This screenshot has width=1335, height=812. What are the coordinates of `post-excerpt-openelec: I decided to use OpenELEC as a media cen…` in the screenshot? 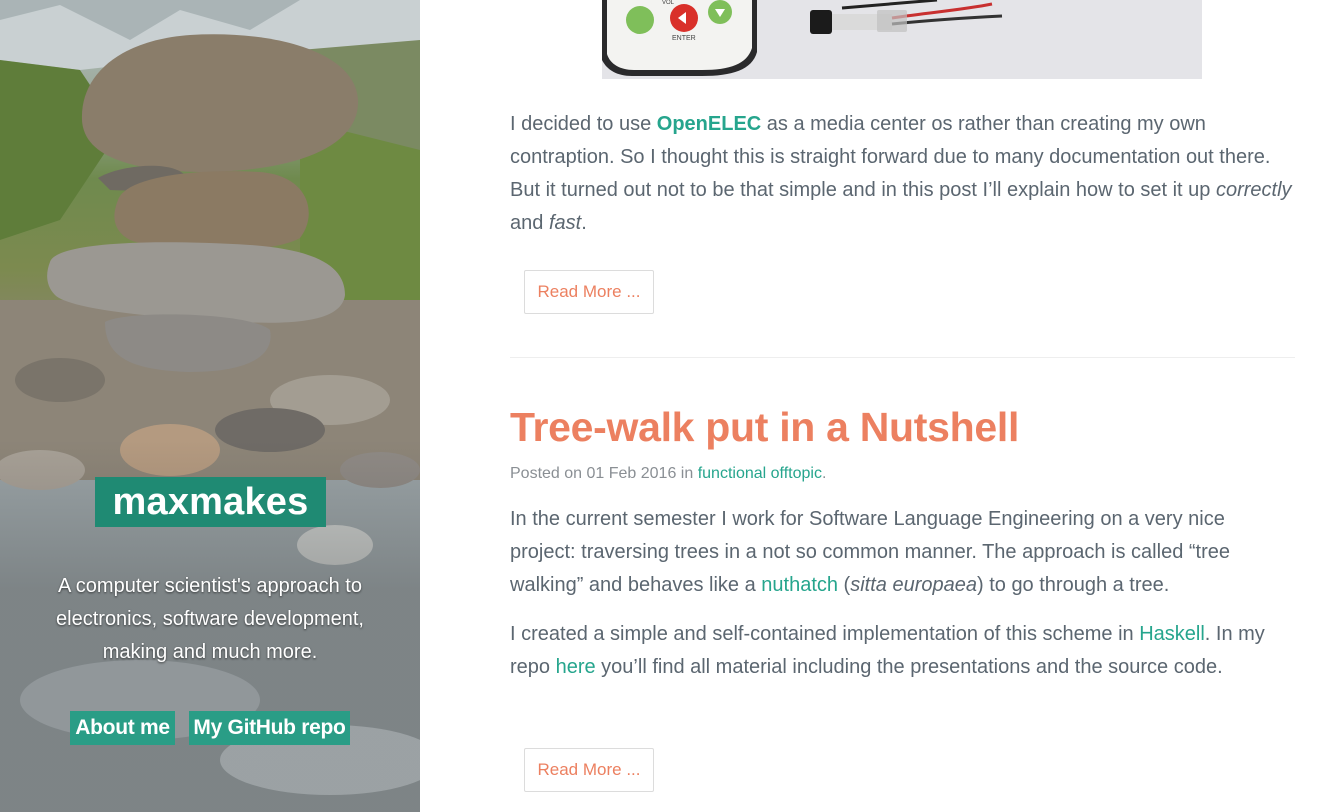 It's located at (901, 173).